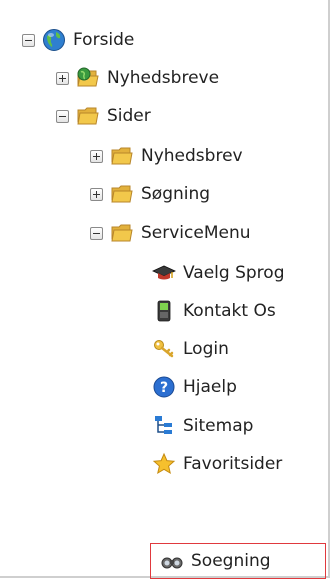 Image resolution: width=333 pixels, height=581 pixels. I want to click on graduation-cap-icon, so click(164, 272).